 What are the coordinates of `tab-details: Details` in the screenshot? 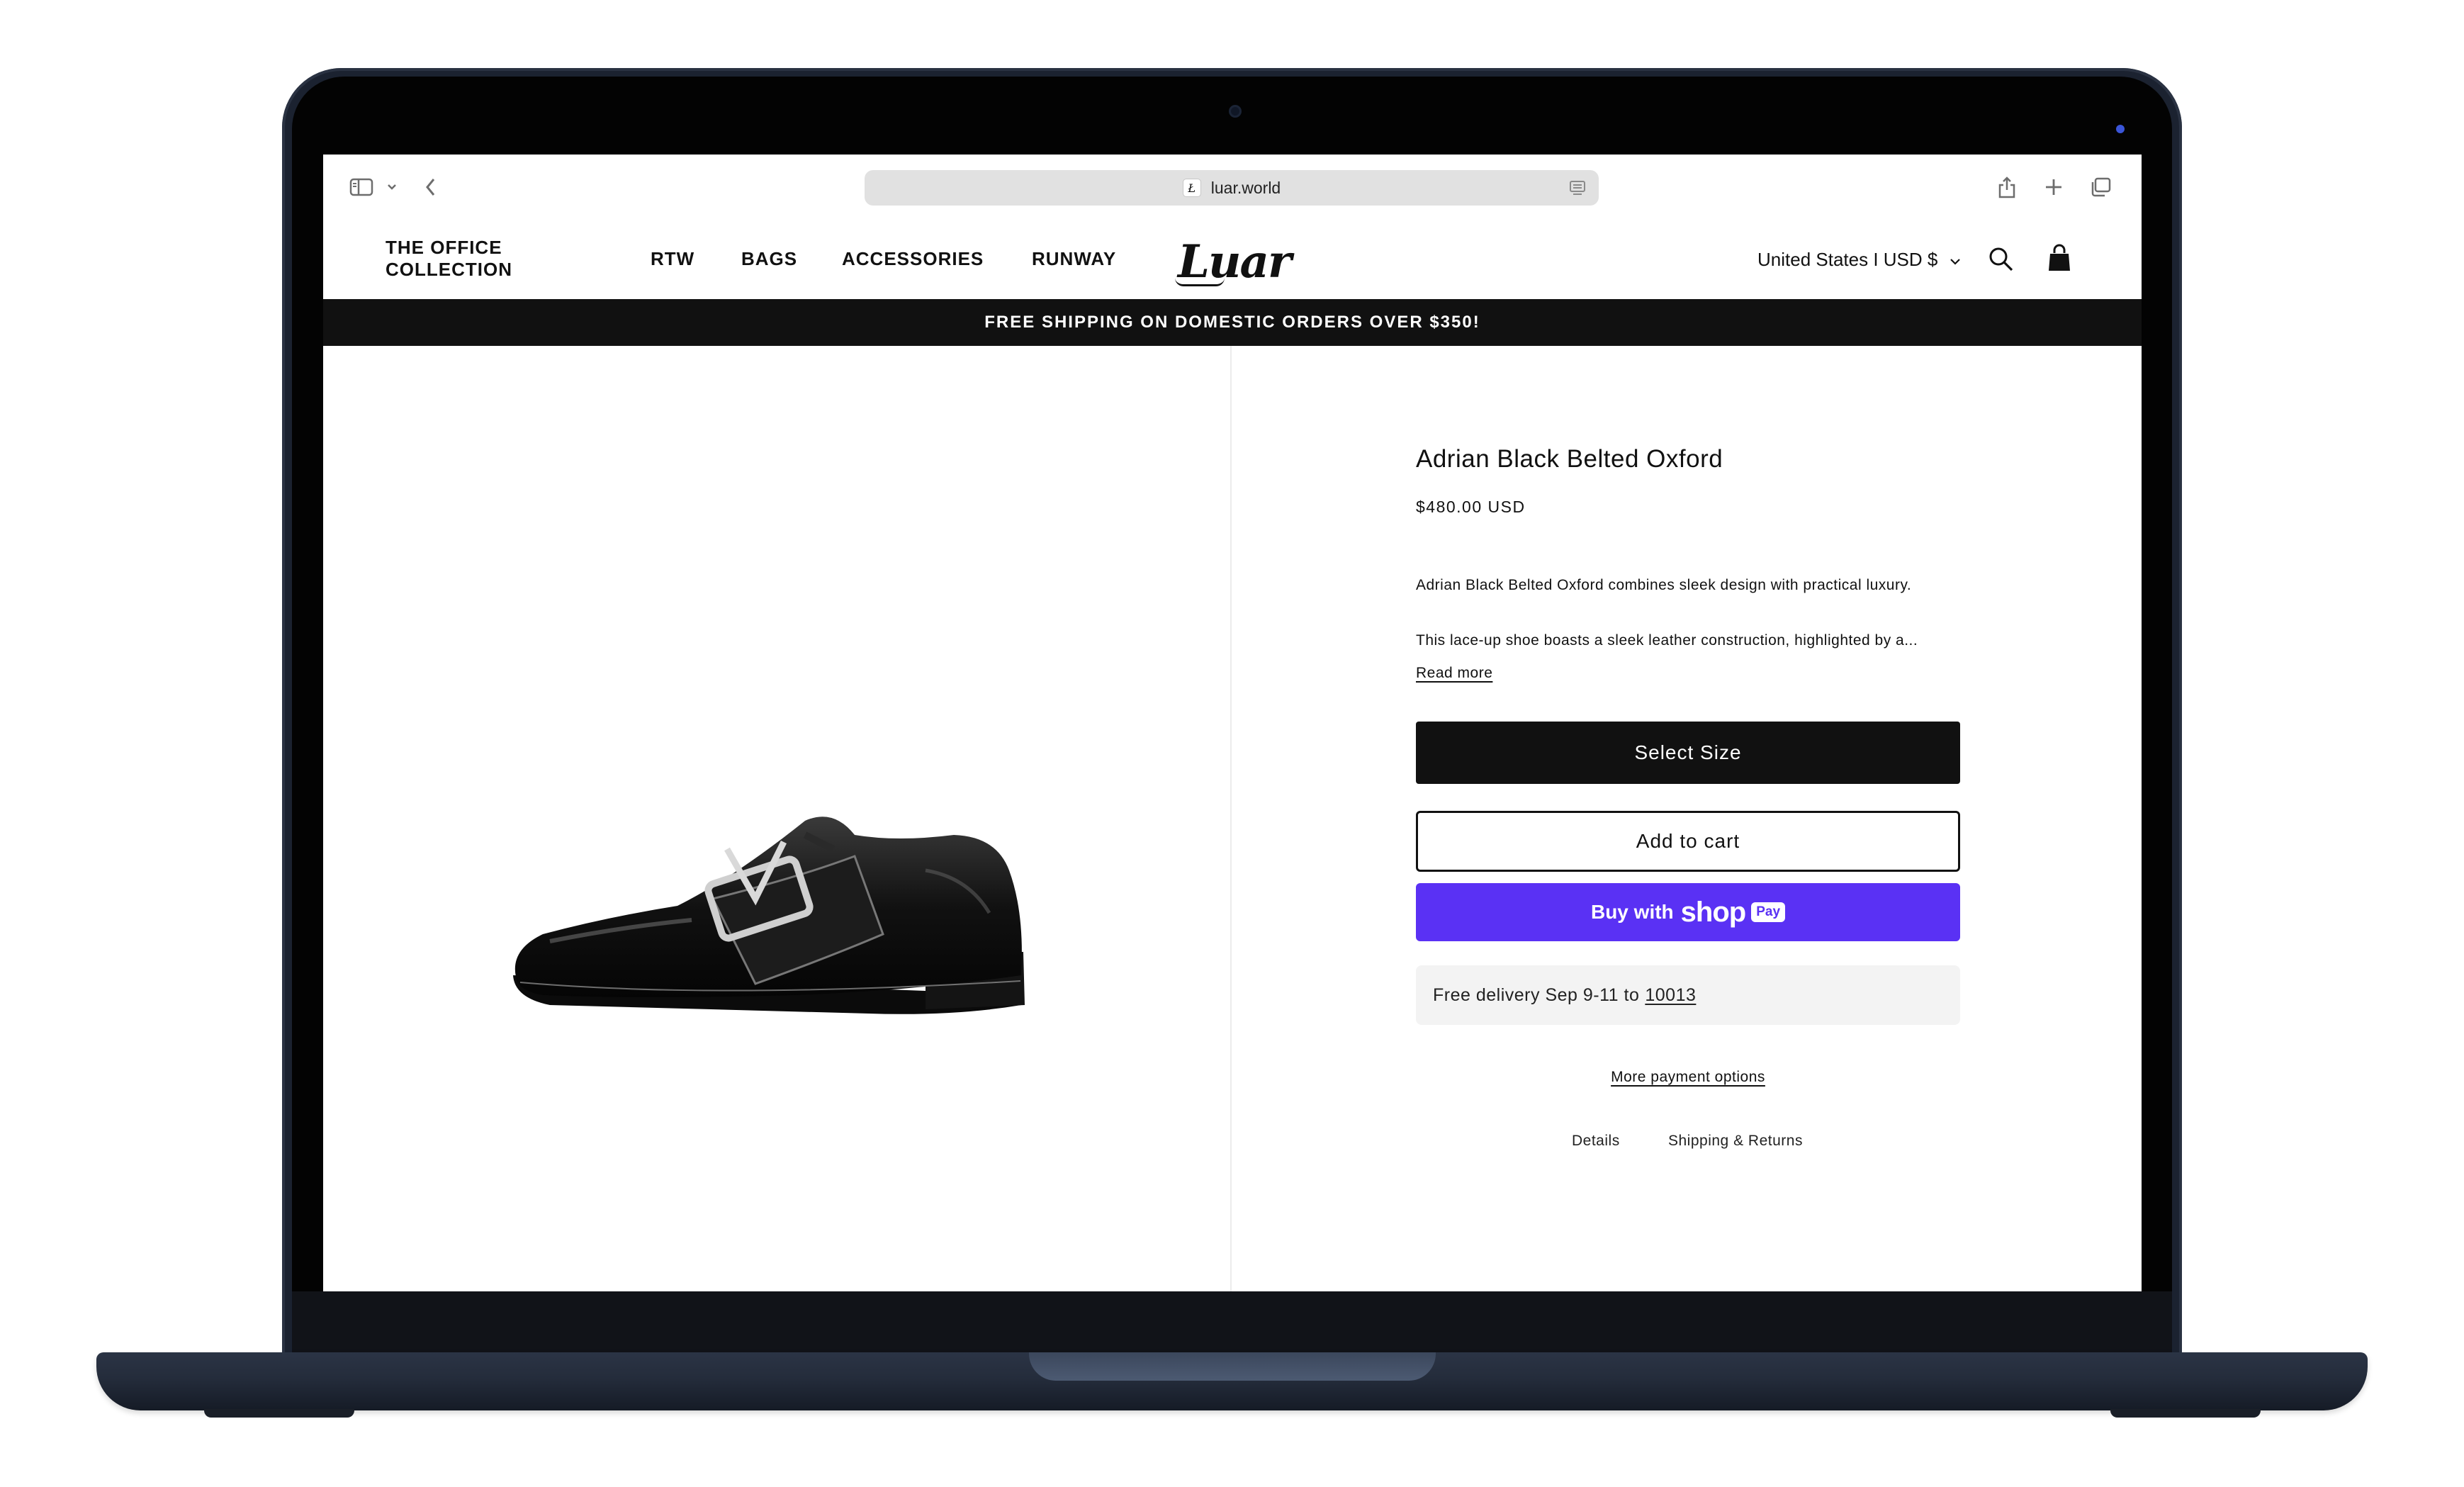 It's located at (1596, 1142).